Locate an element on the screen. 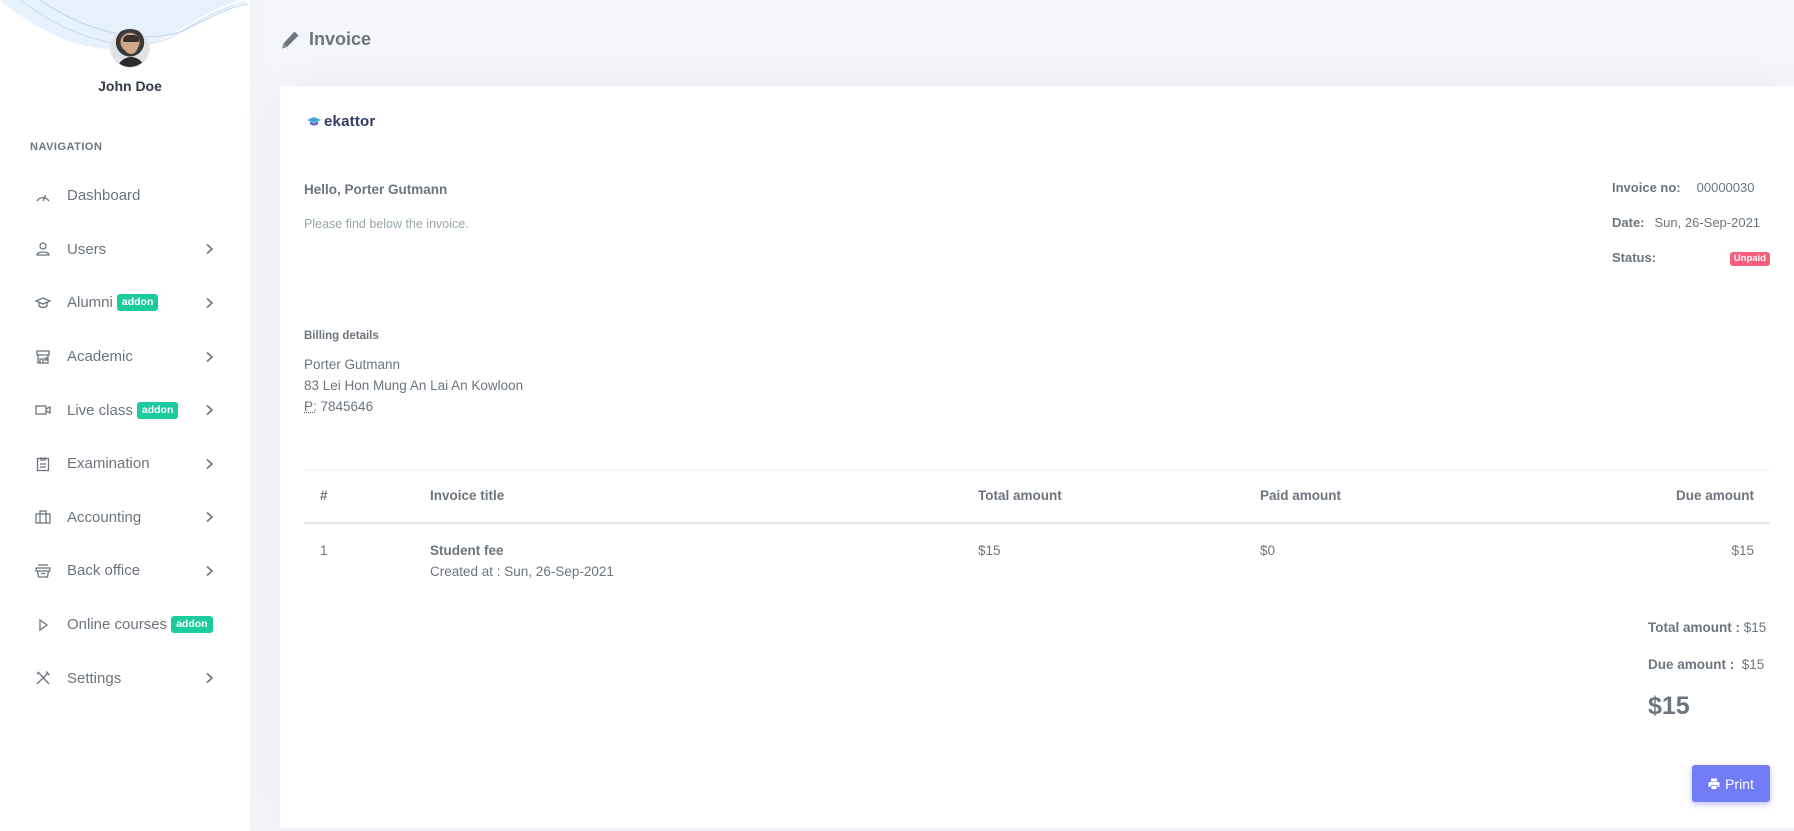 The image size is (1794, 831). user-profile: John Doe is located at coordinates (125, 61).